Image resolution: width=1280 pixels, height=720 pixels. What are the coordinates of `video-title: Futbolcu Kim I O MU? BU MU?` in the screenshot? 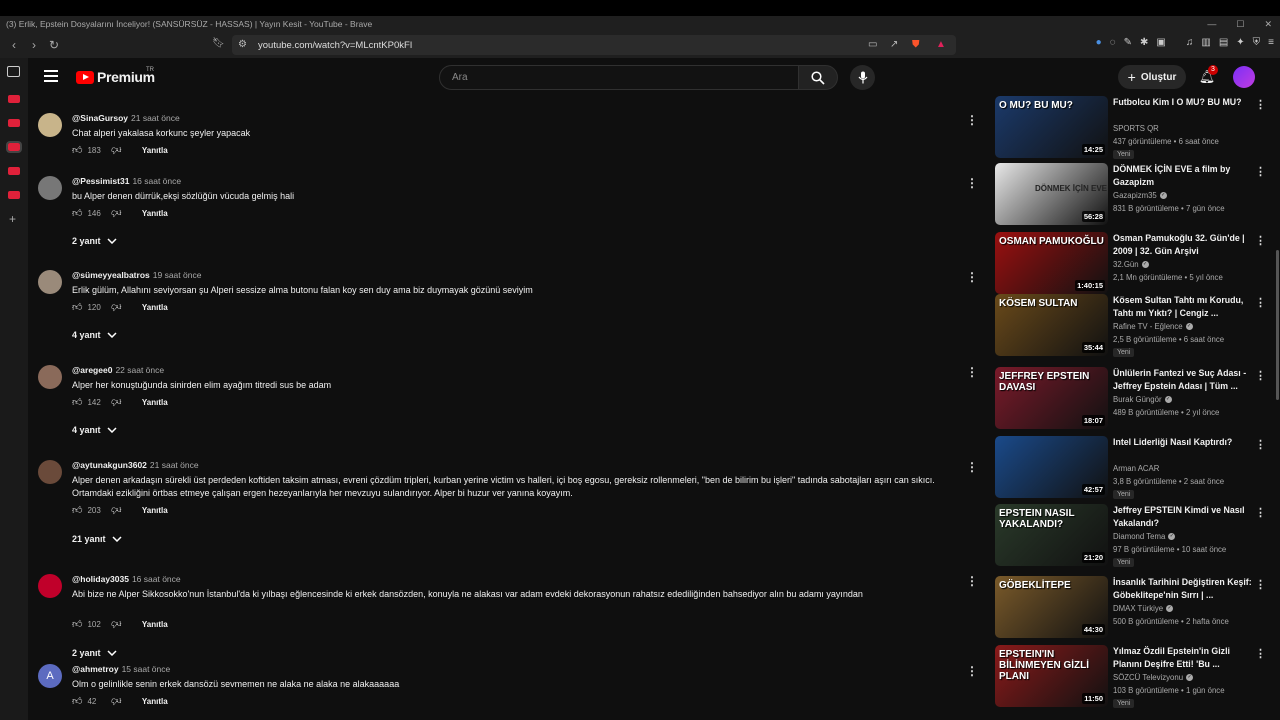 It's located at (1183, 102).